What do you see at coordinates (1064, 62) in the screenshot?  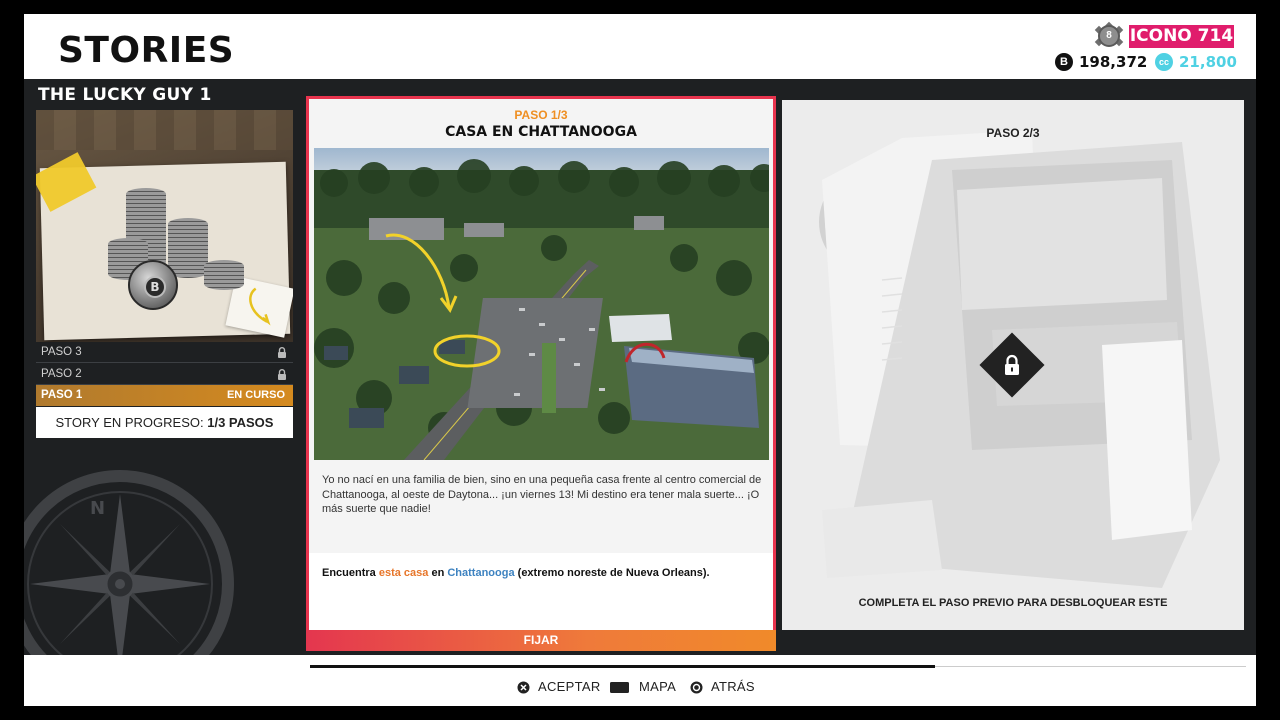 I see `bucks-icon: B` at bounding box center [1064, 62].